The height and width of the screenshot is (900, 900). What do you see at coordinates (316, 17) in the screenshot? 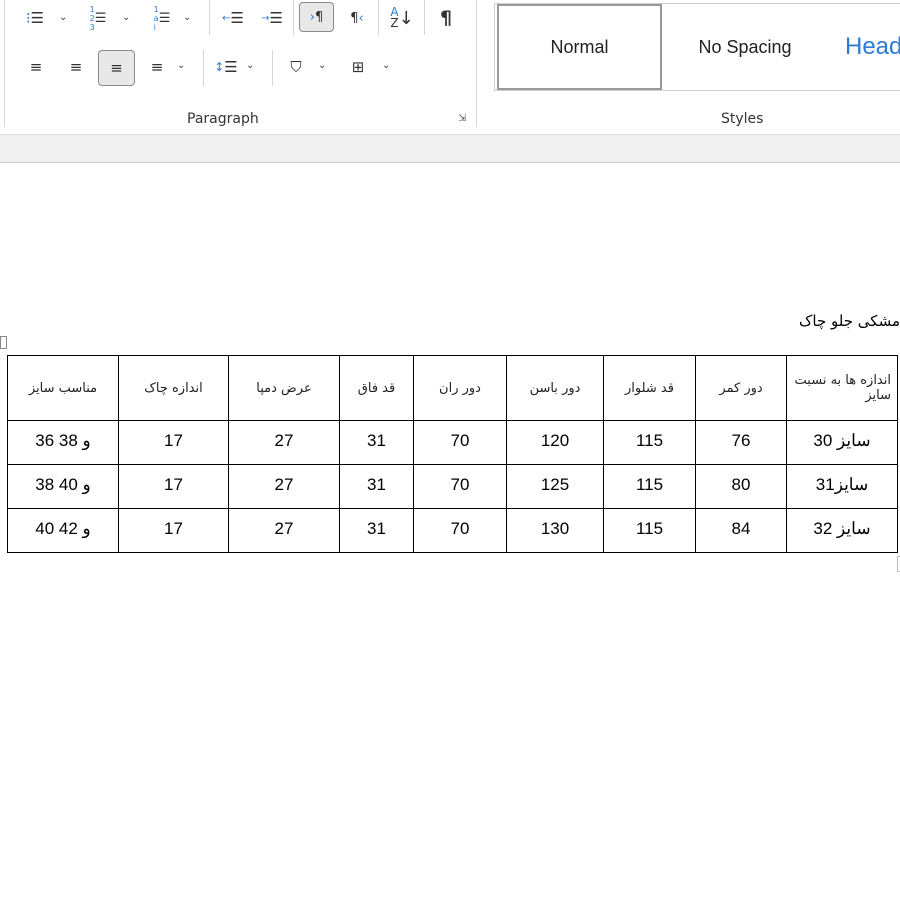
I see `ltr-paragraph-icon: › ¶` at bounding box center [316, 17].